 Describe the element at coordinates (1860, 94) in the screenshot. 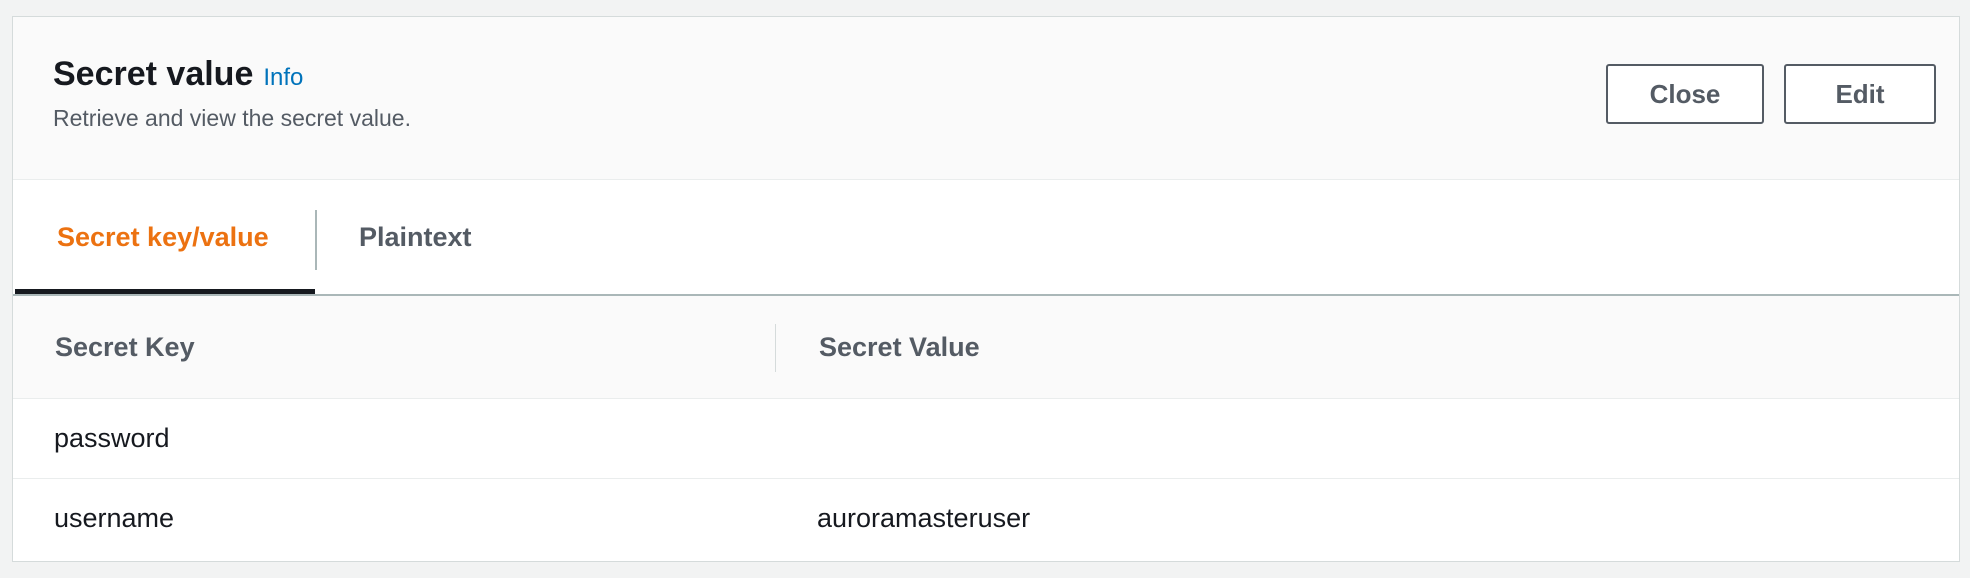

I see `edit-button: Edit` at that location.